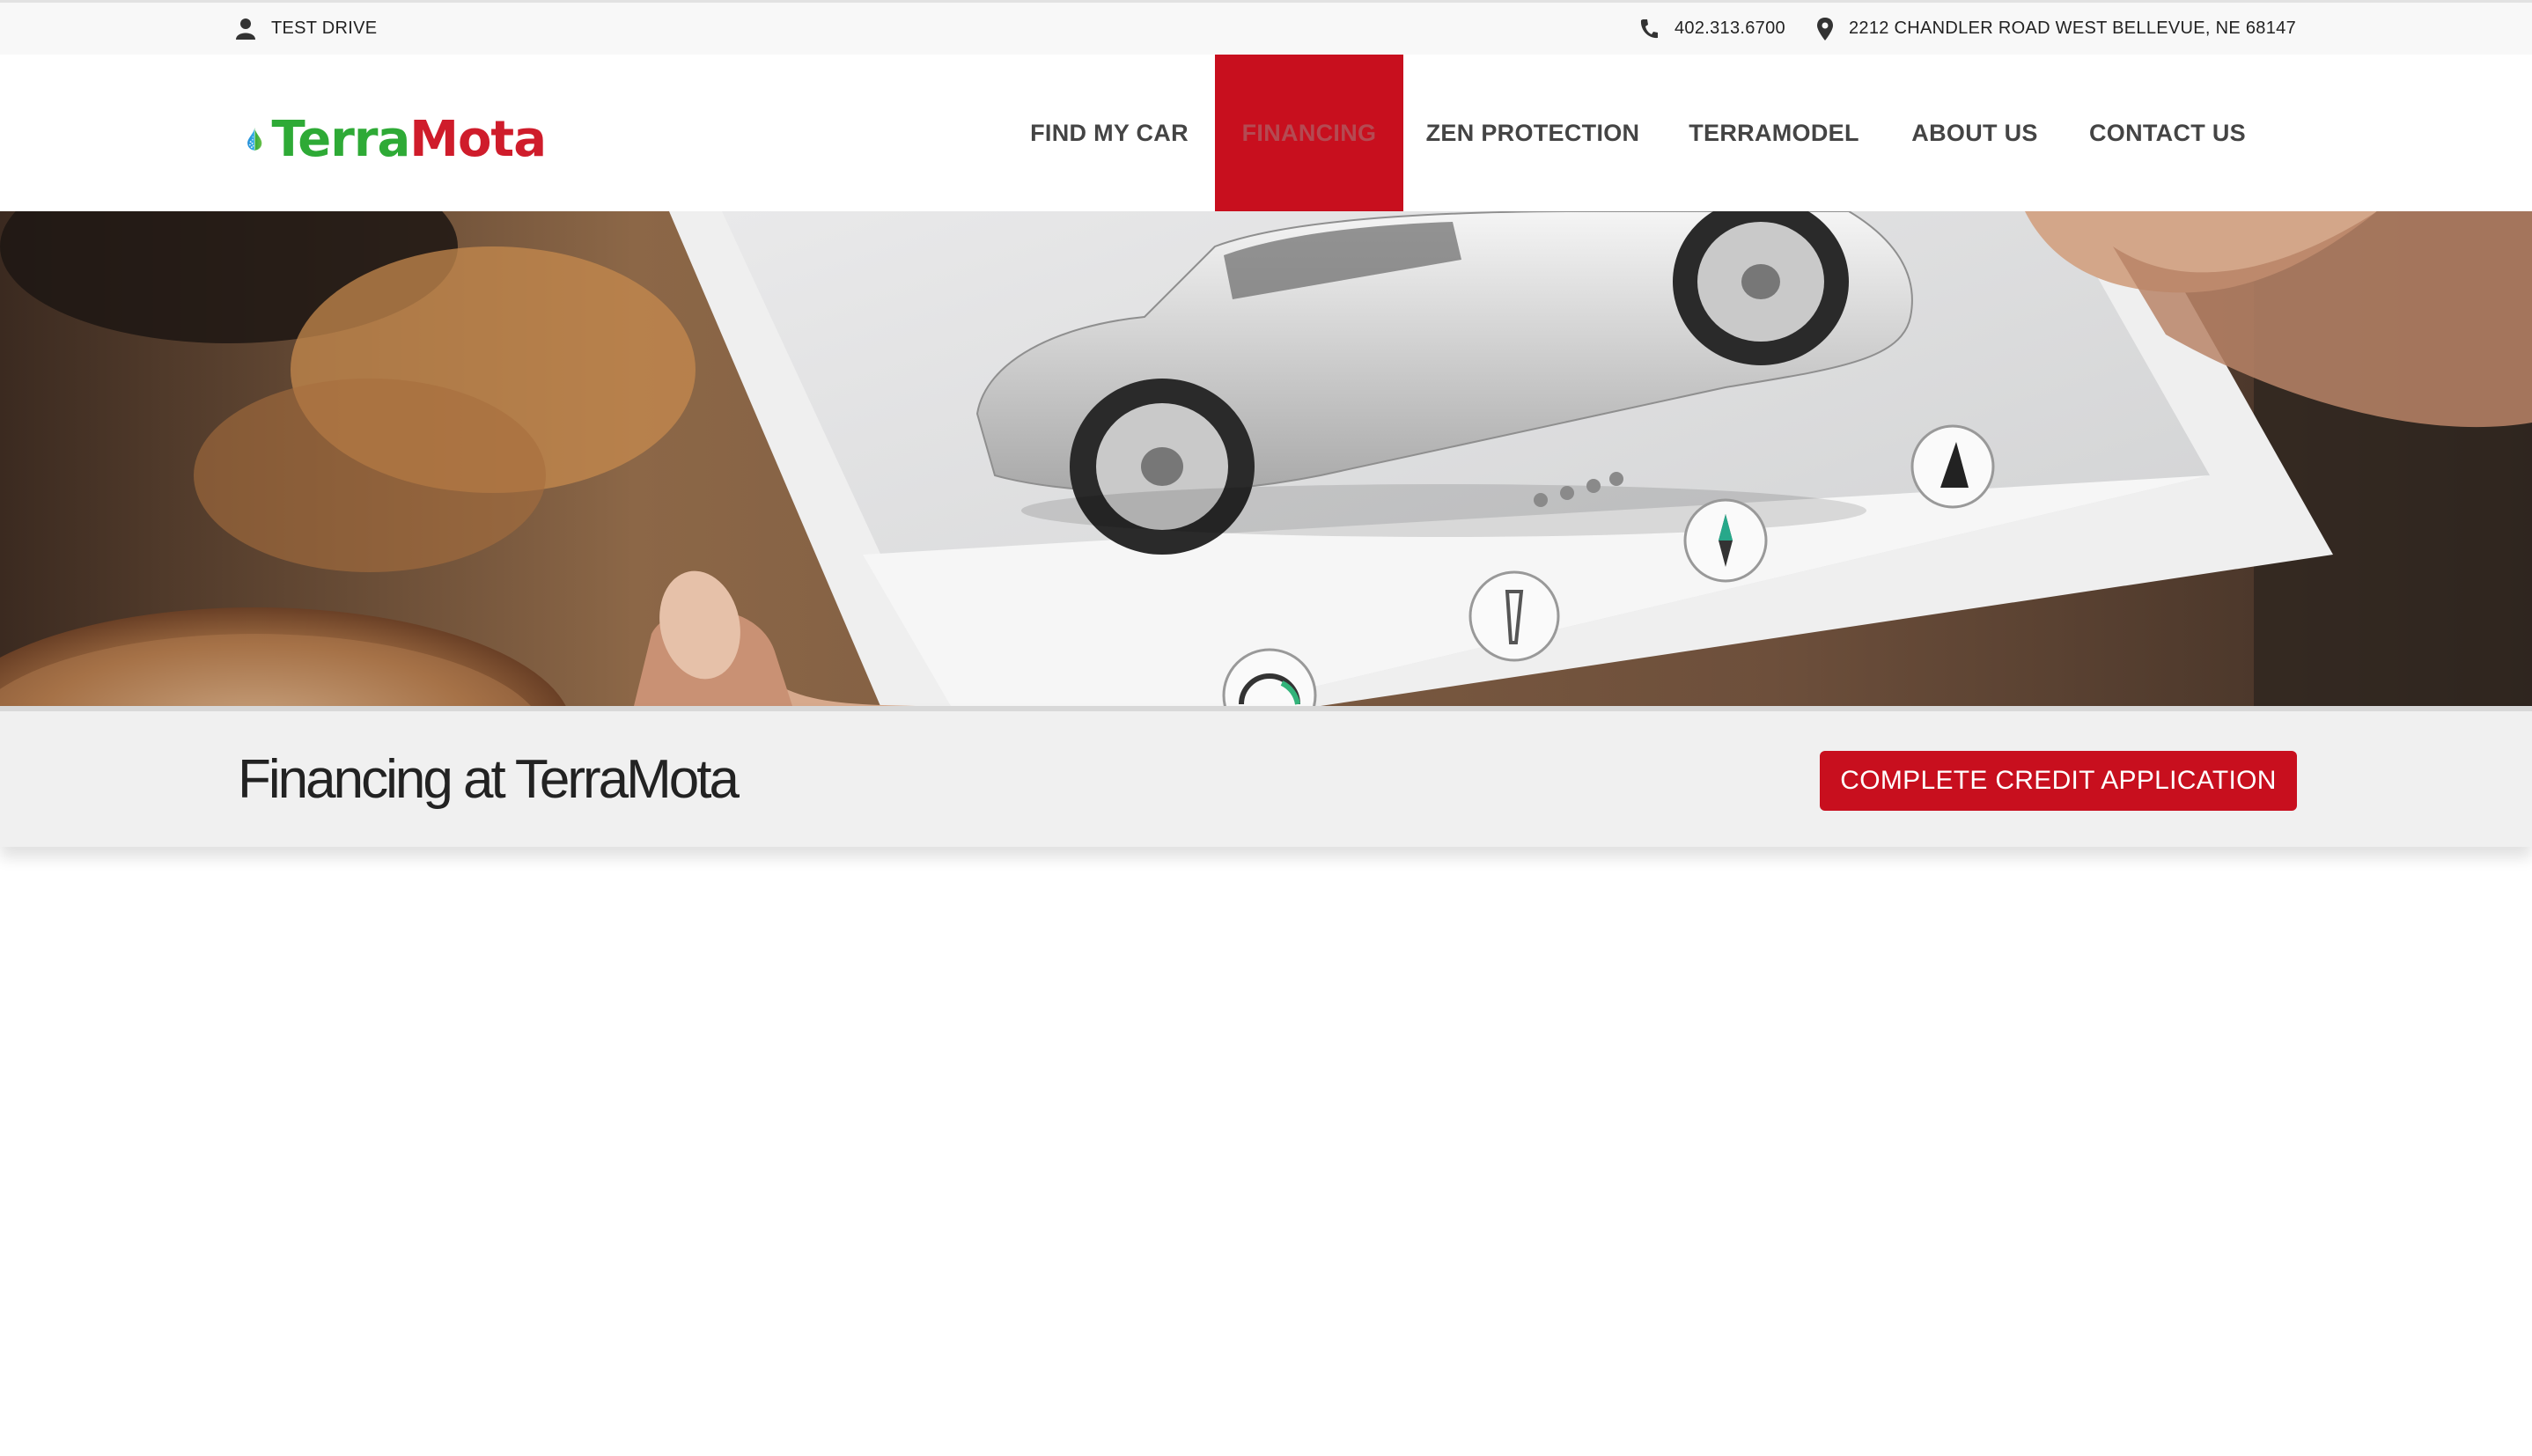  Describe the element at coordinates (1725, 540) in the screenshot. I see `compass-icon` at that location.